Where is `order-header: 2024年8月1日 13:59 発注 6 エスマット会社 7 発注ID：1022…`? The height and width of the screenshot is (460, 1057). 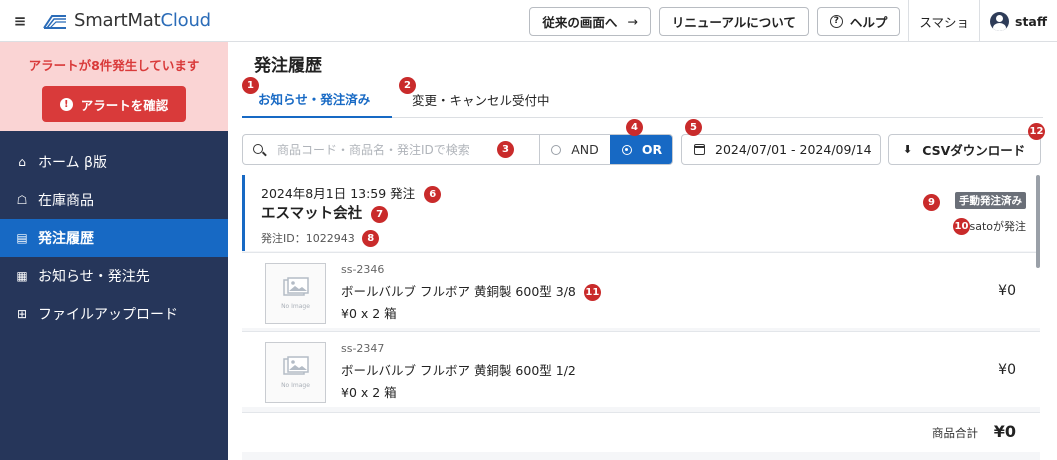 order-header: 2024年8月1日 13:59 発注 6 エスマット会社 7 発注ID：1022… is located at coordinates (641, 213).